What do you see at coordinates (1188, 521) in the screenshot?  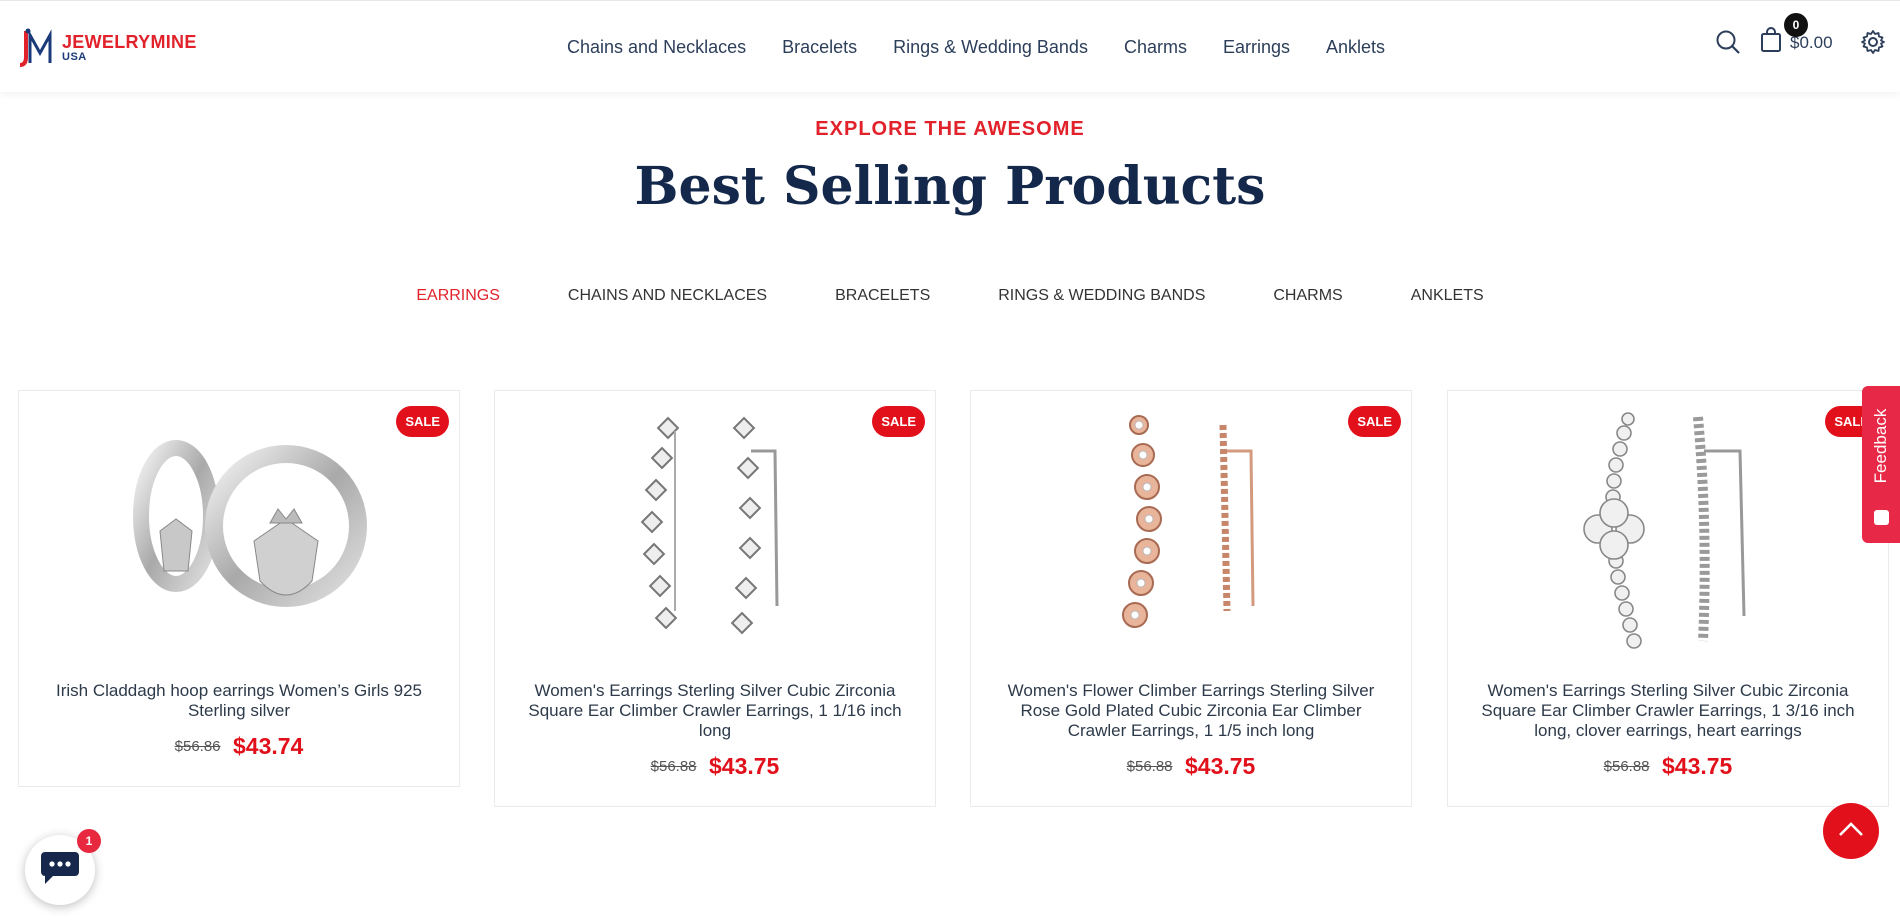 I see `flower-climber-earrings-image` at bounding box center [1188, 521].